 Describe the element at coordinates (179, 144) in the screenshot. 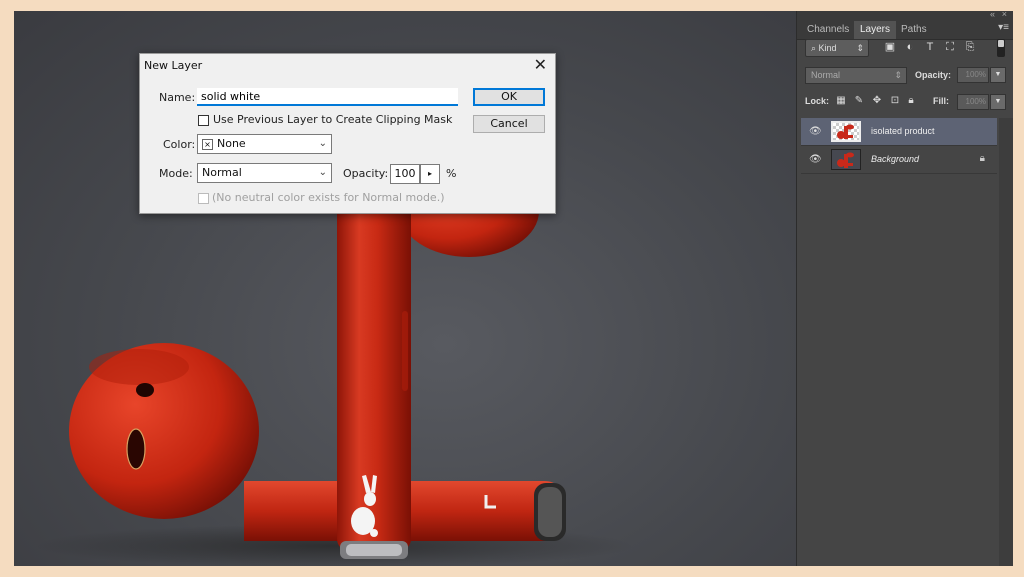

I see `color-label: Color:` at that location.